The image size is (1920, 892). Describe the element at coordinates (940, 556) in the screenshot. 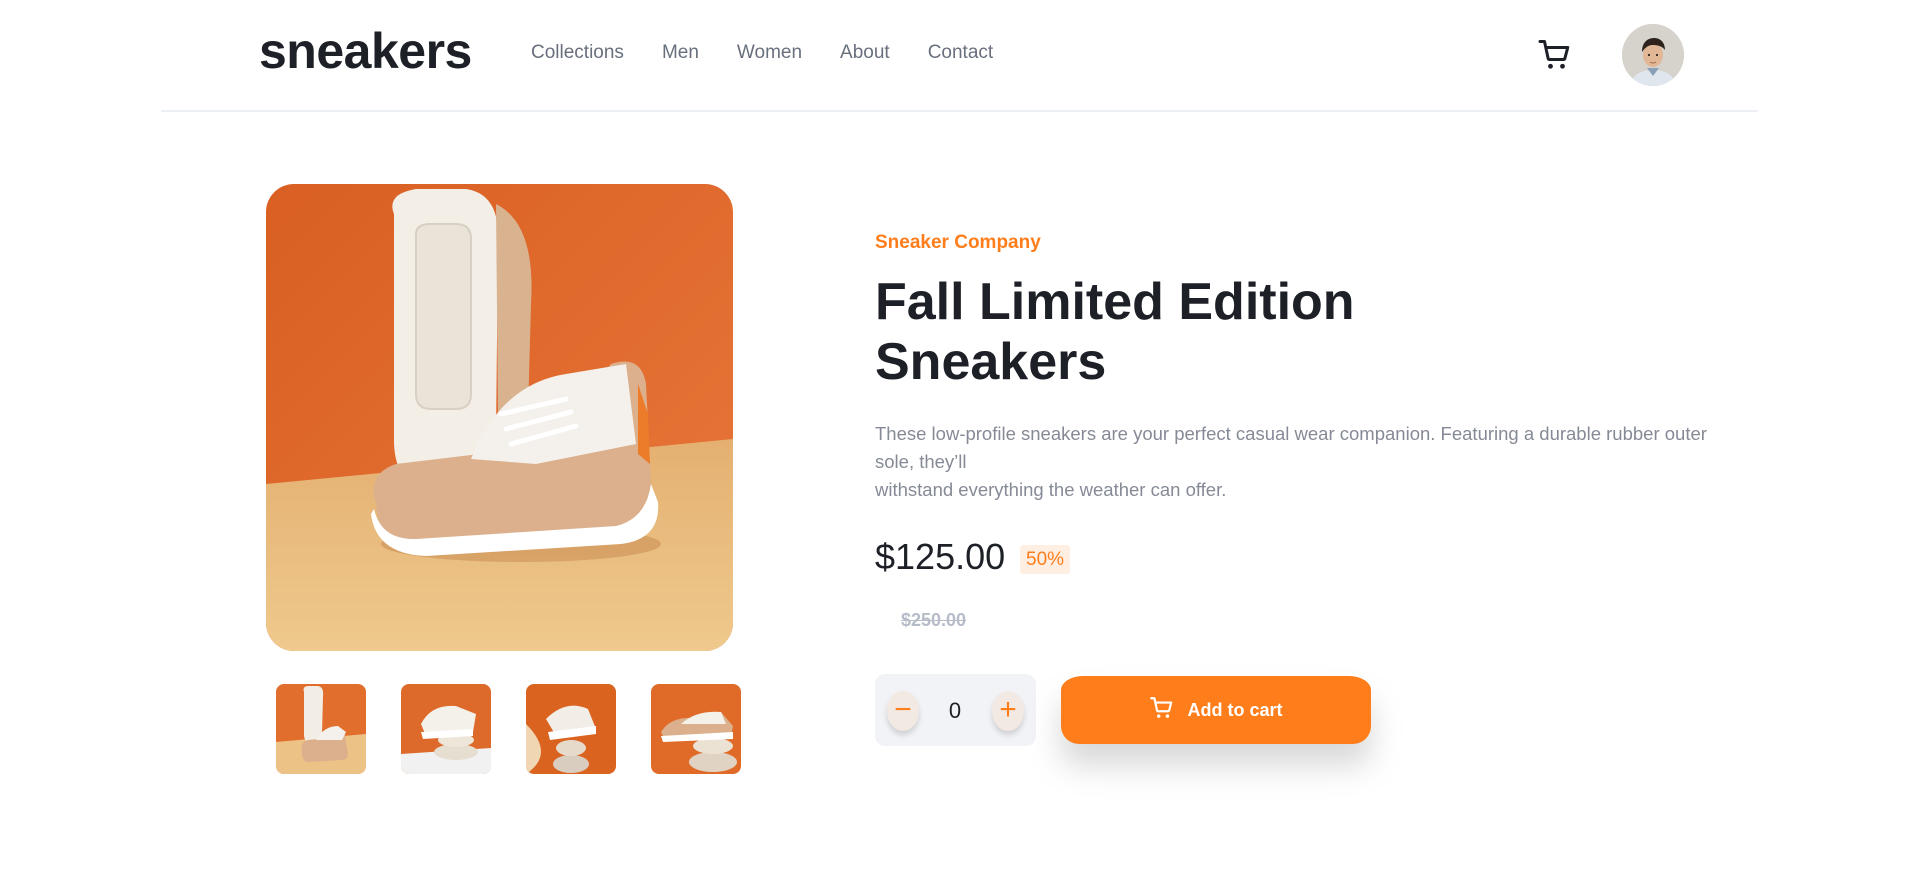

I see `current-price: $125.00` at that location.